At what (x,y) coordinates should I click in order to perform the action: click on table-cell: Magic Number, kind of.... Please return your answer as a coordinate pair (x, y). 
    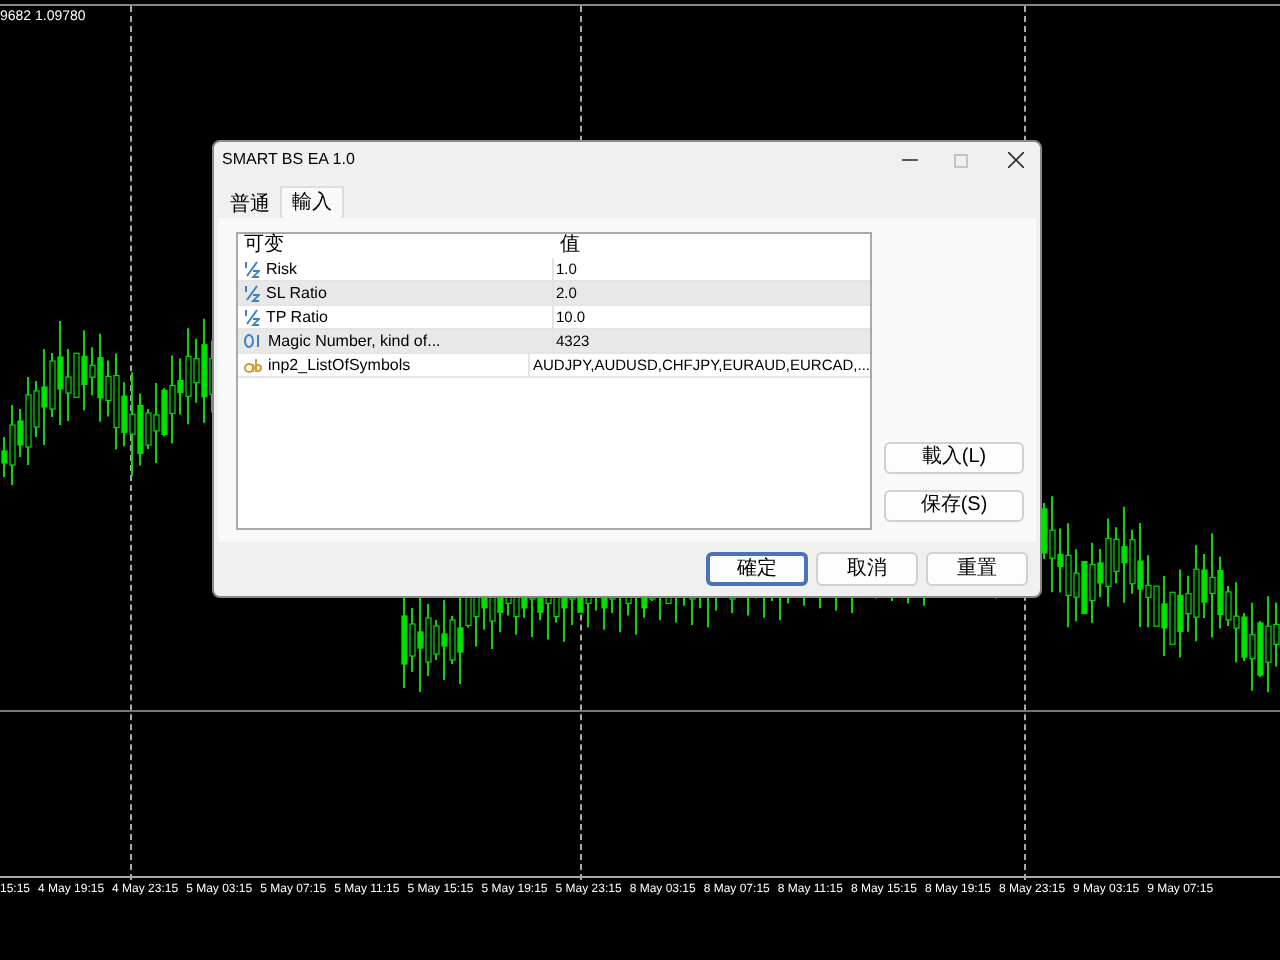
    Looking at the image, I should click on (354, 341).